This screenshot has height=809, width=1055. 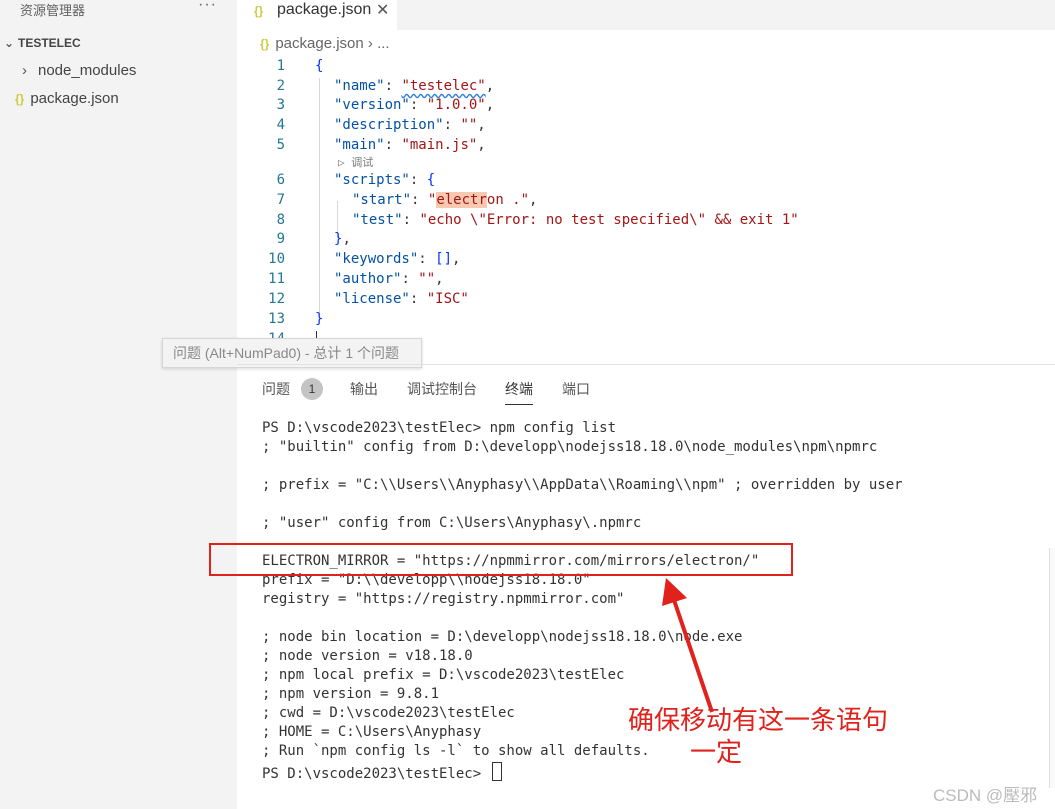 What do you see at coordinates (716, 752) in the screenshot?
I see `annotation-text-2: 一定` at bounding box center [716, 752].